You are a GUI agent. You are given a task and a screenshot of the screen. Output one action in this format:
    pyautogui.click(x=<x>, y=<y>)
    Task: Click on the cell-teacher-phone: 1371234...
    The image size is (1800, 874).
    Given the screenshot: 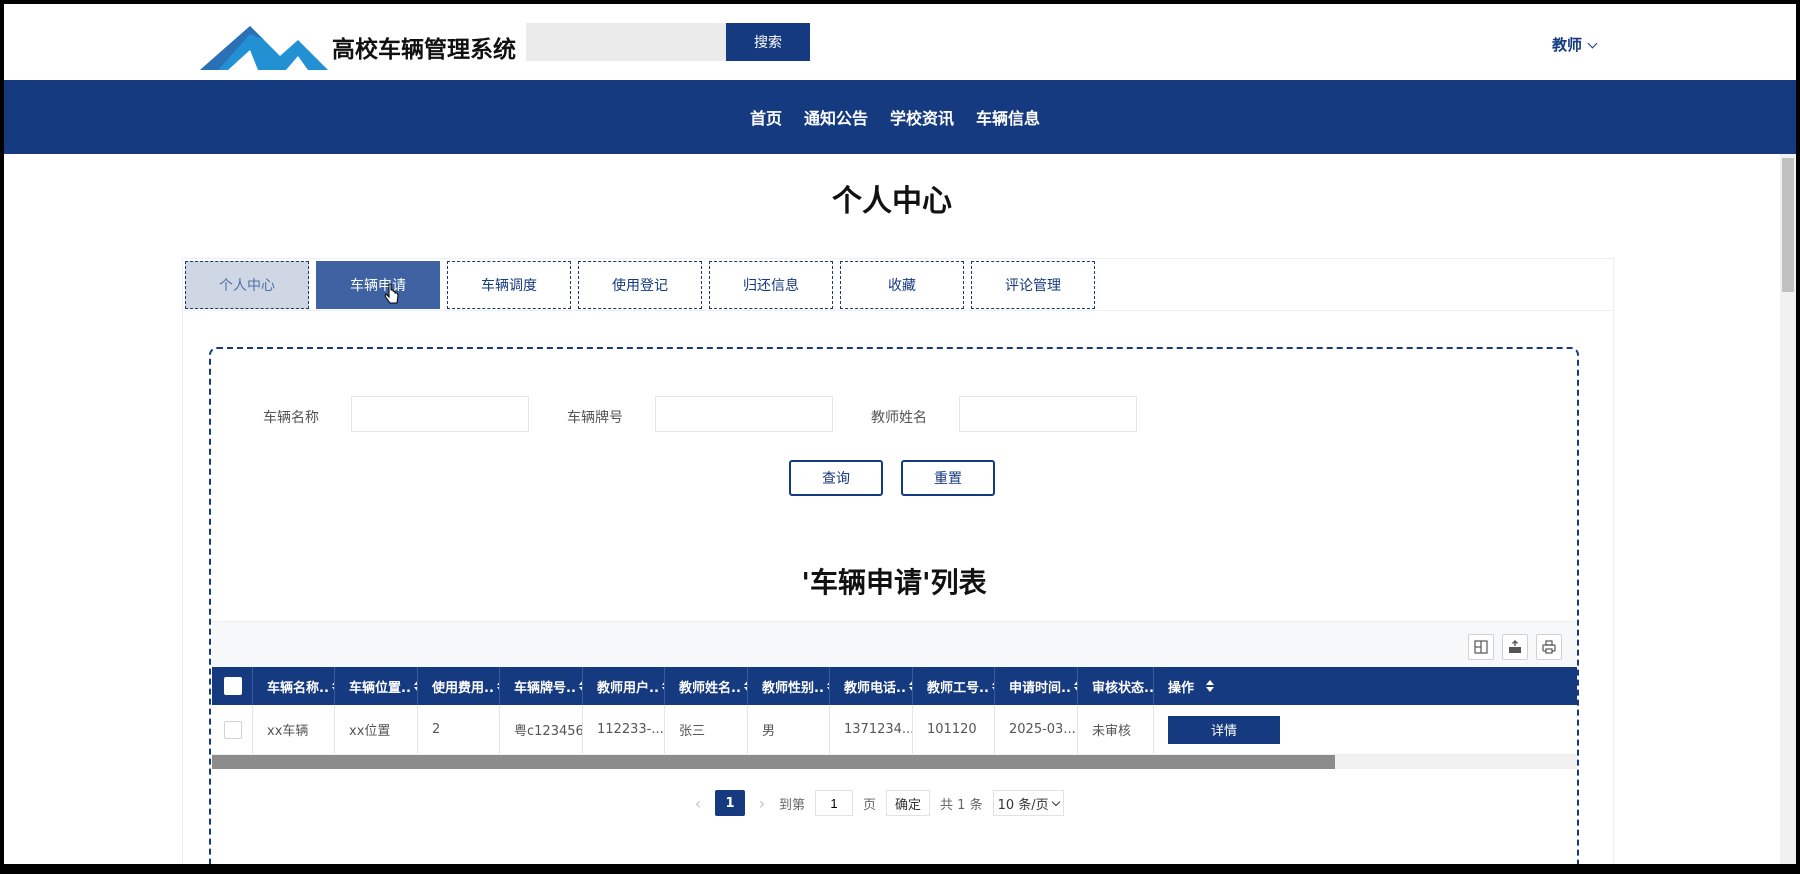 What is the action you would take?
    pyautogui.click(x=871, y=729)
    